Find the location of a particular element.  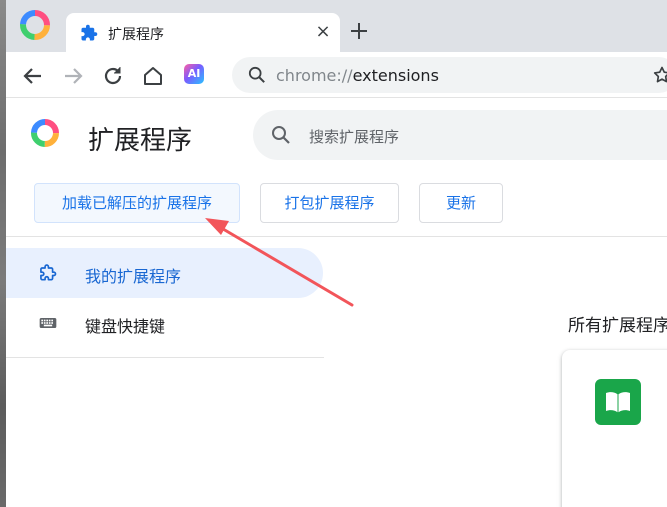

page-title: 扩展程序 is located at coordinates (140, 141).